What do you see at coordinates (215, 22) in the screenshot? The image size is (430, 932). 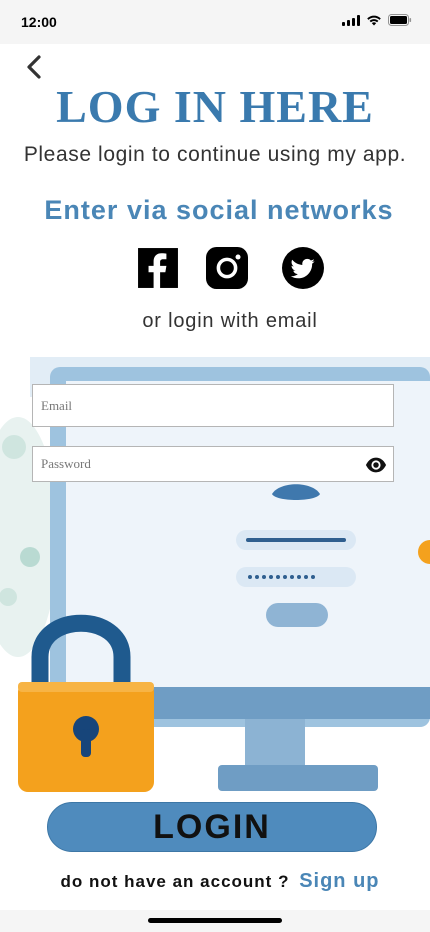 I see `status-bar: 12:00` at bounding box center [215, 22].